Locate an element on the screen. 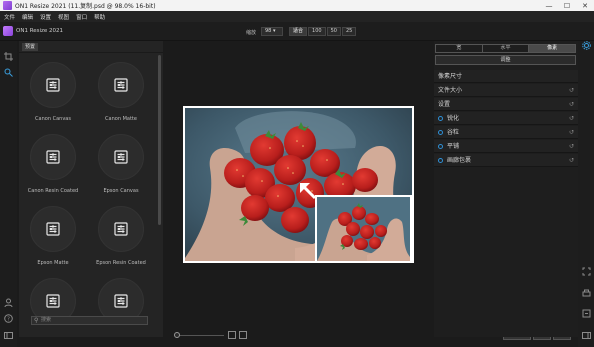 This screenshot has width=594, height=347. crop-icon is located at coordinates (8, 56).